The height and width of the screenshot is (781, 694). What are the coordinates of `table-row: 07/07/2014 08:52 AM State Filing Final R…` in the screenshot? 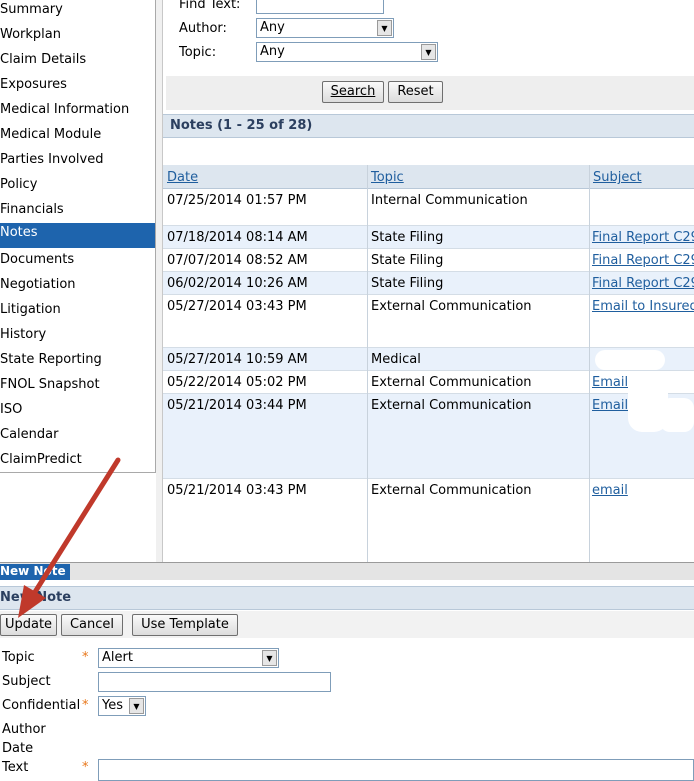 It's located at (428, 260).